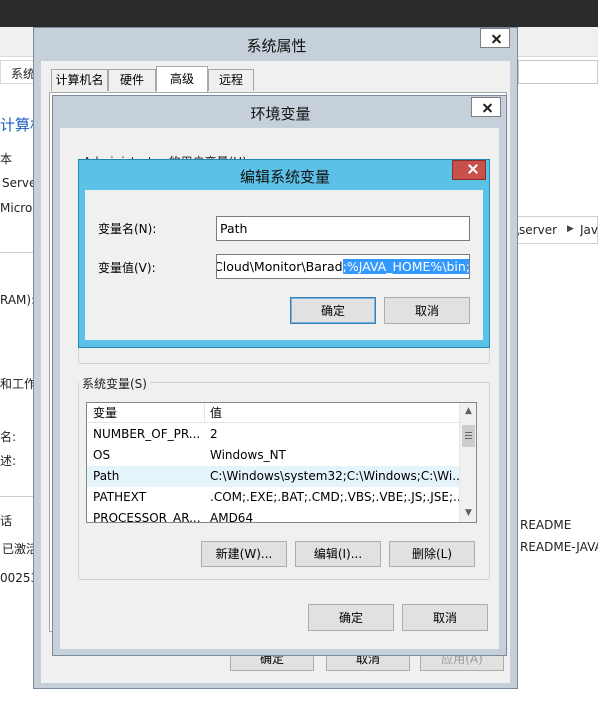  What do you see at coordinates (284, 177) in the screenshot?
I see `dialog-title: 编辑系统变量` at bounding box center [284, 177].